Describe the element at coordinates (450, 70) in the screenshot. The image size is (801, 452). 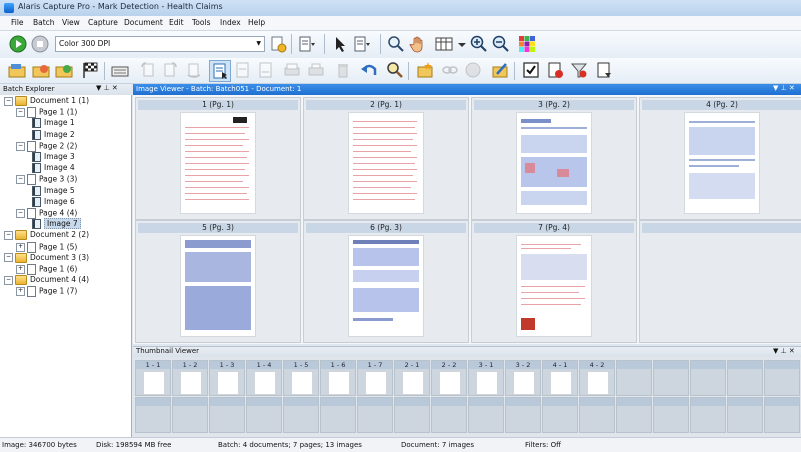
I see `link-button` at that location.